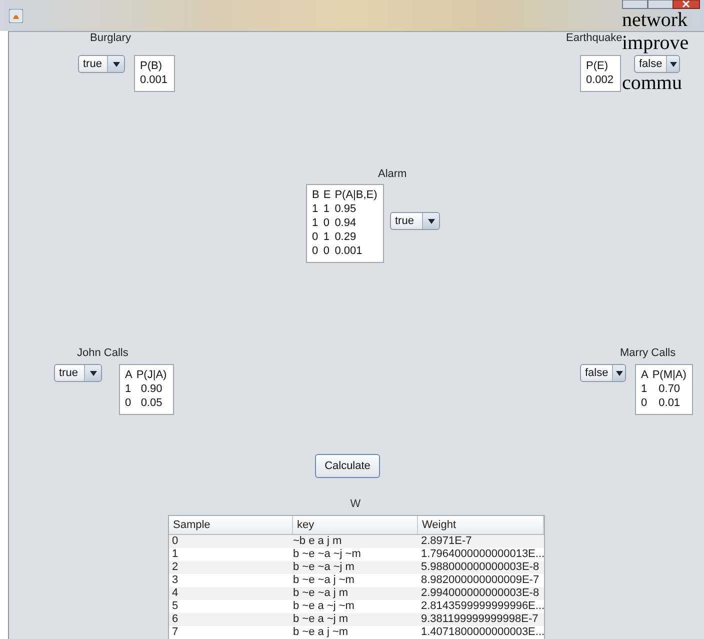 The width and height of the screenshot is (704, 639). What do you see at coordinates (670, 389) in the screenshot?
I see `table-cell-text: 0.70` at bounding box center [670, 389].